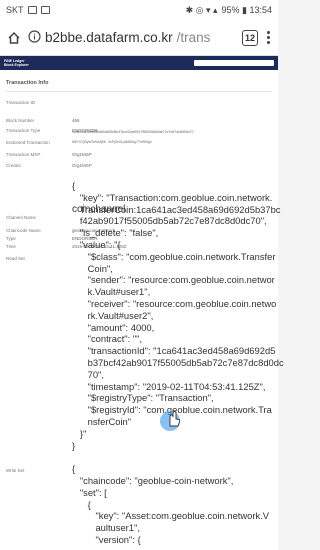 The width and height of the screenshot is (320, 550). Describe the element at coordinates (173, 419) in the screenshot. I see `touch-cursor-icon` at that location.